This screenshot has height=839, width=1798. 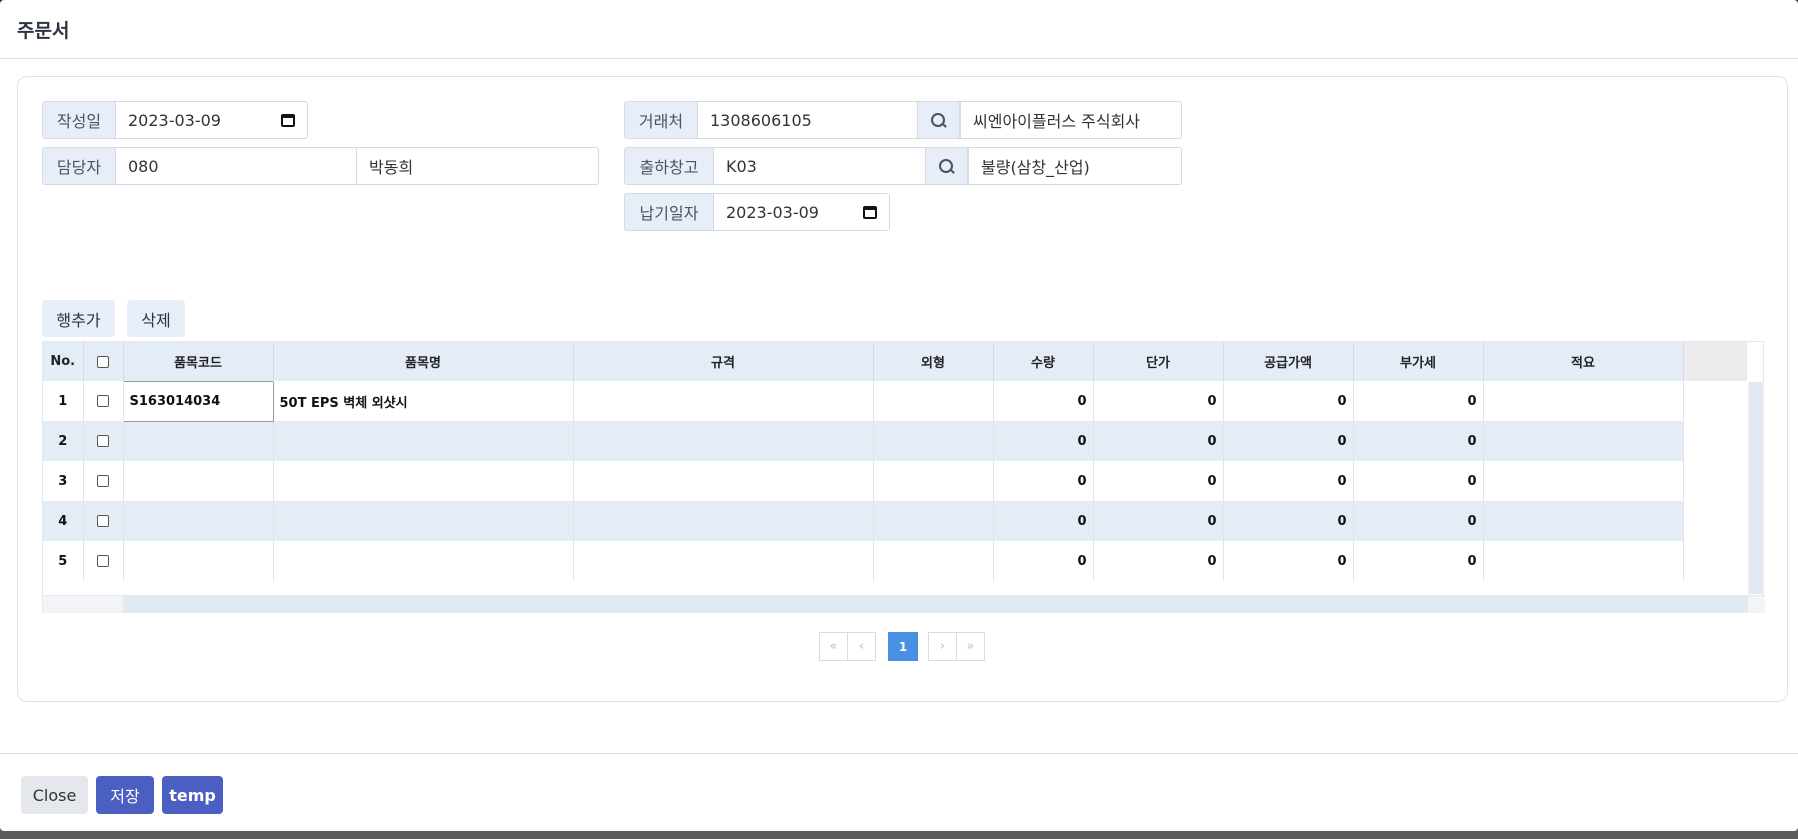 I want to click on page-1-button: 1, so click(x=903, y=646).